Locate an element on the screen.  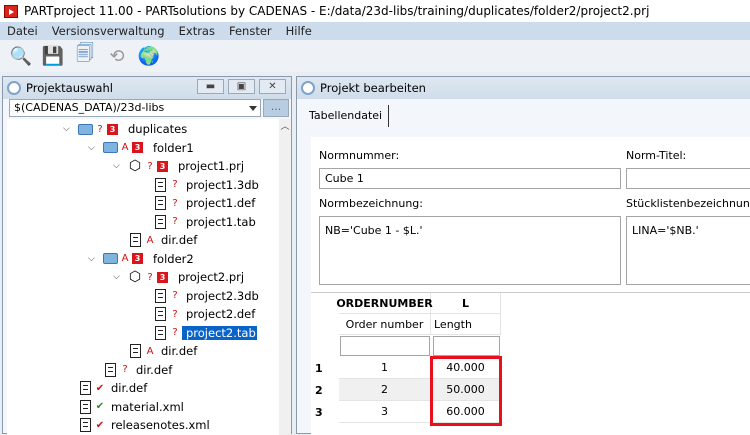
normbezeichnung-label: Normbezeichnung: is located at coordinates (371, 203).